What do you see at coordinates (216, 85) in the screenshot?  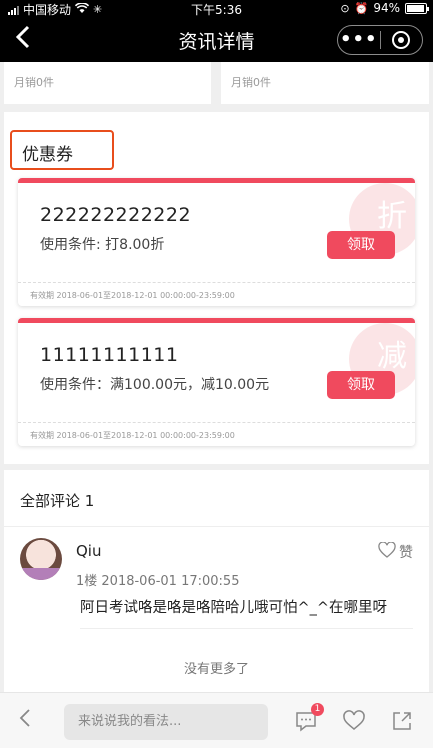 I see `product-grid: 月销0件 月销0件` at bounding box center [216, 85].